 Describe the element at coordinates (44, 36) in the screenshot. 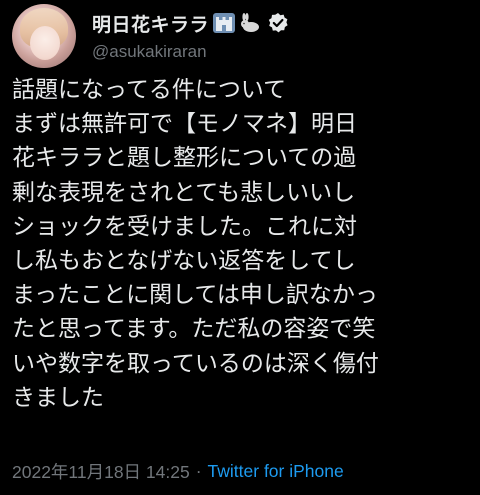

I see `avatar` at that location.